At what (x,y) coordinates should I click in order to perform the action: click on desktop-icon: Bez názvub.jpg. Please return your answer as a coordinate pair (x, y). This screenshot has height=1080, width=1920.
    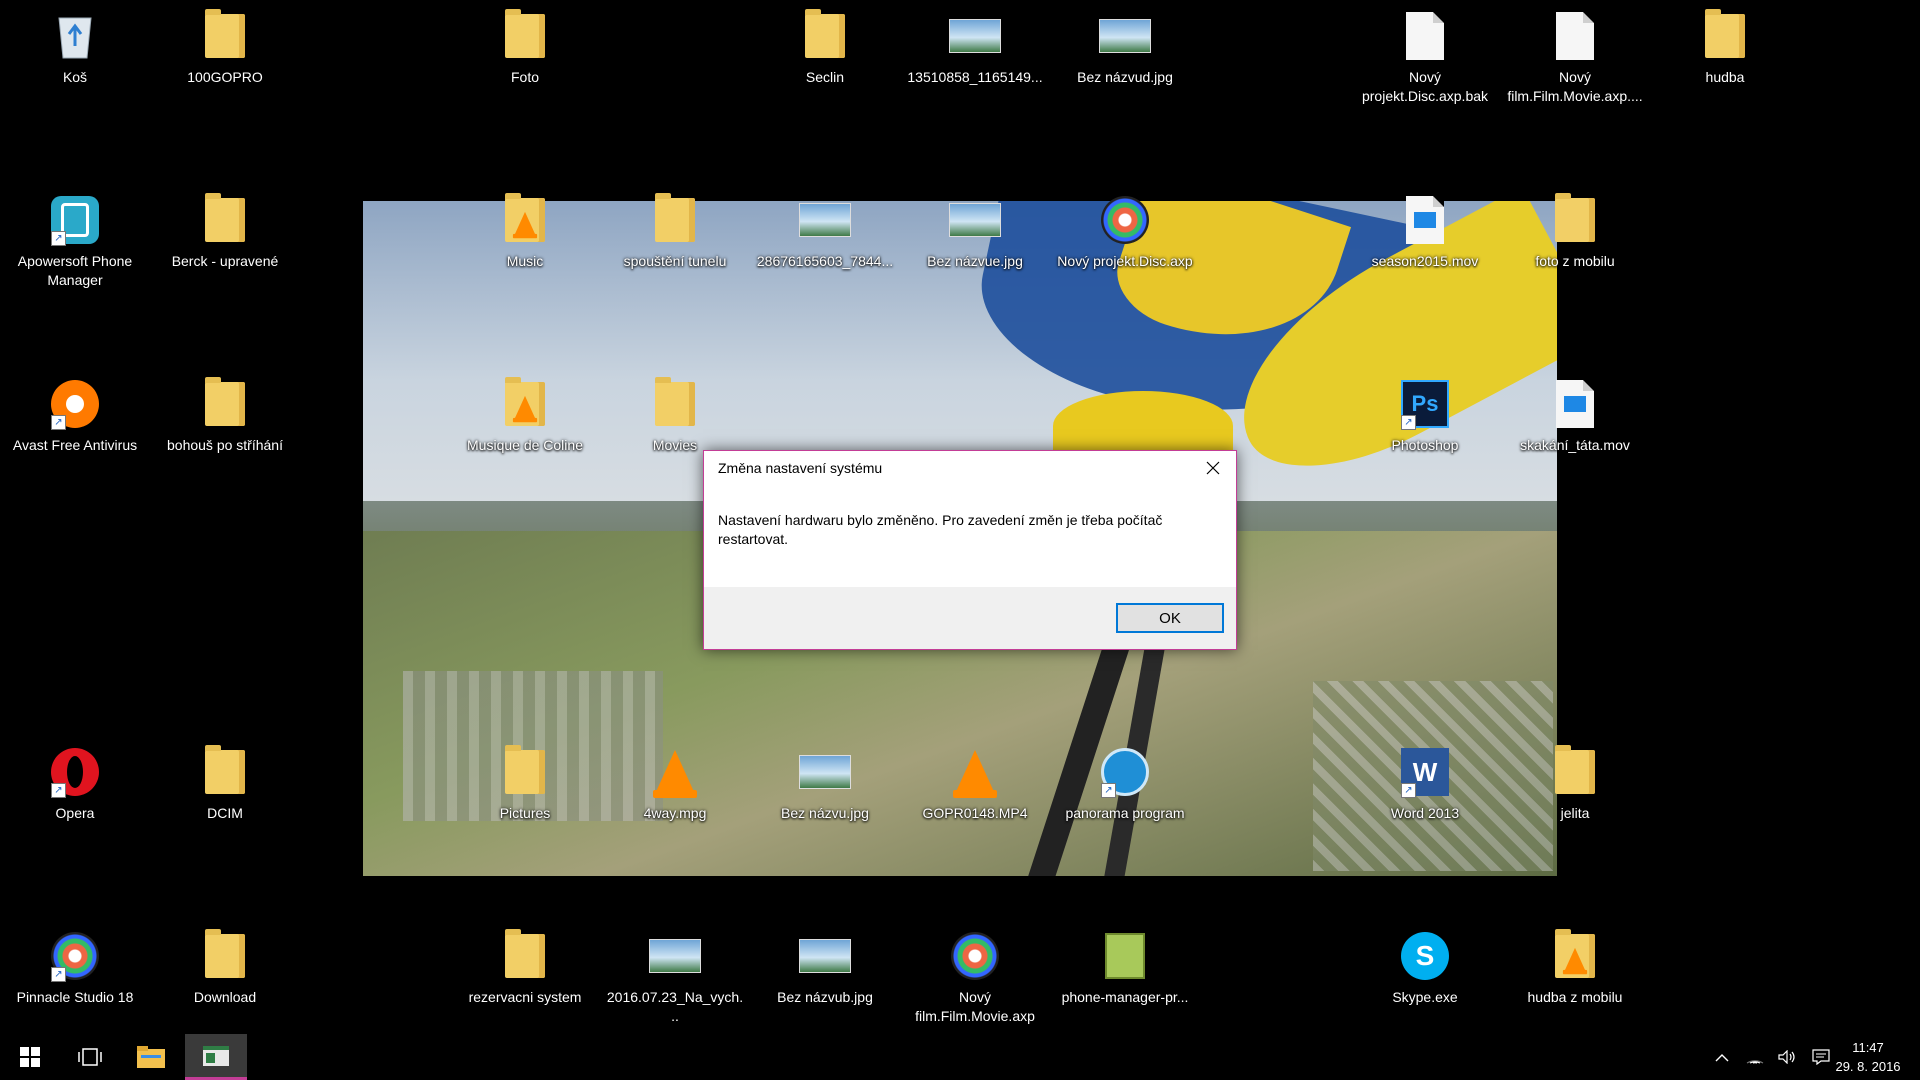
    Looking at the image, I should click on (825, 968).